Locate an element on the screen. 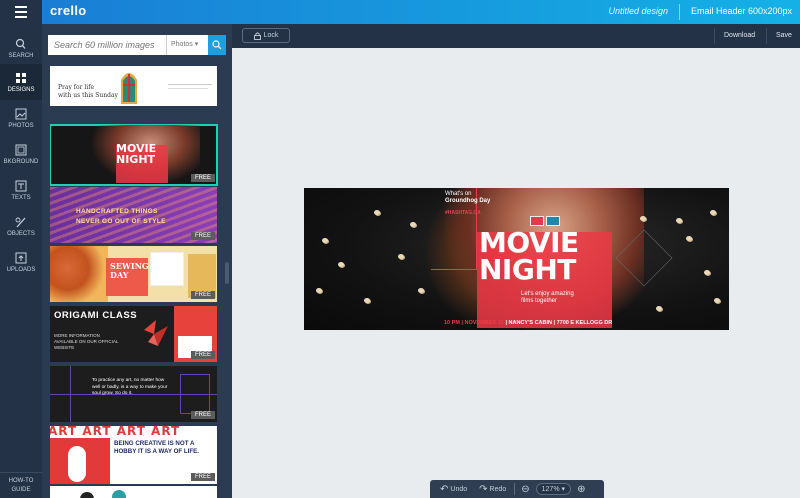  footer-date: 10 PM | NOVEMBER 31 is located at coordinates (474, 323).